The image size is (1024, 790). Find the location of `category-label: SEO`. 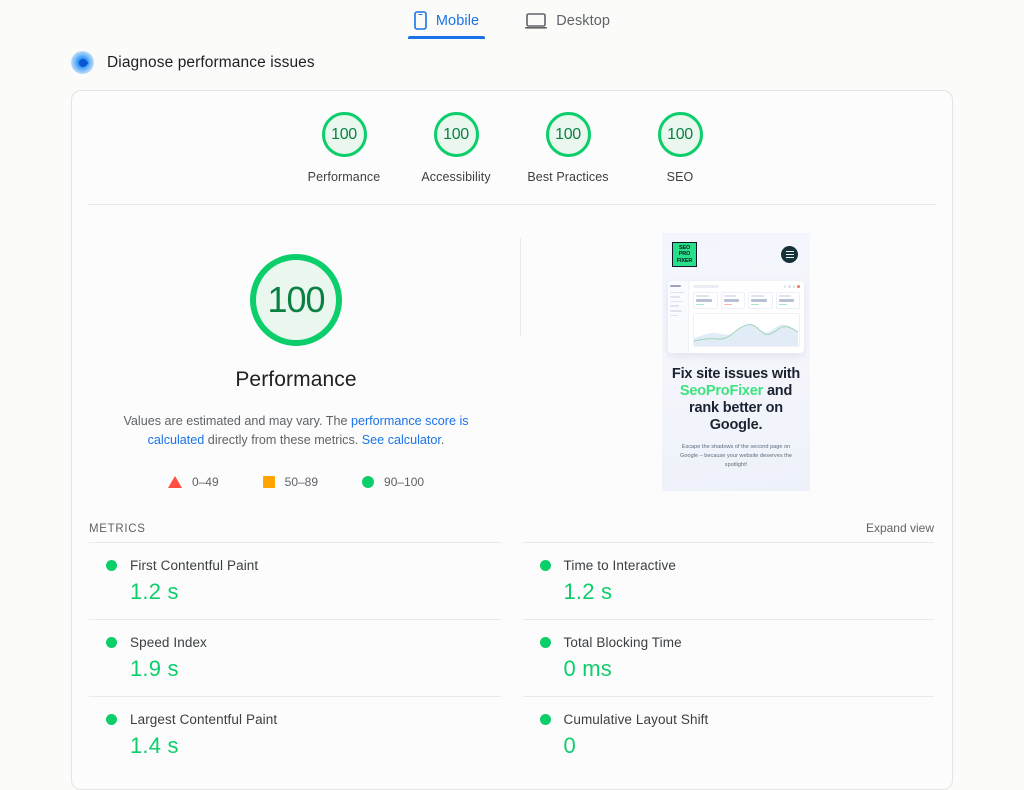

category-label: SEO is located at coordinates (680, 177).